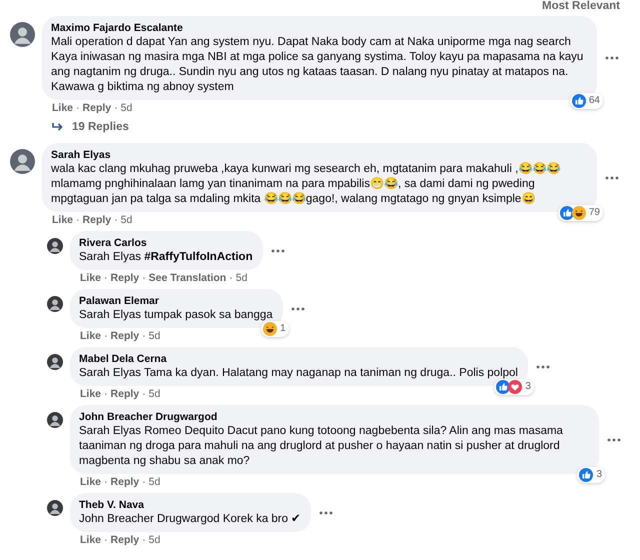  Describe the element at coordinates (306, 184) in the screenshot. I see `comment-text: wala kac clang mkuhag pruweba ,kaya kunwari mg sesearch eh, mgtatanim para makahuli ,😂😂😂 mlamamg pnghihinalaan lamg yan tinanimam na para mpabilis😁😂, sa dami dami ng pweding mpgtaguan jan pa talga sa mdaling mkita 😂😂😂gago!, walang mgtatago ng gnyan ksimple😄` at that location.